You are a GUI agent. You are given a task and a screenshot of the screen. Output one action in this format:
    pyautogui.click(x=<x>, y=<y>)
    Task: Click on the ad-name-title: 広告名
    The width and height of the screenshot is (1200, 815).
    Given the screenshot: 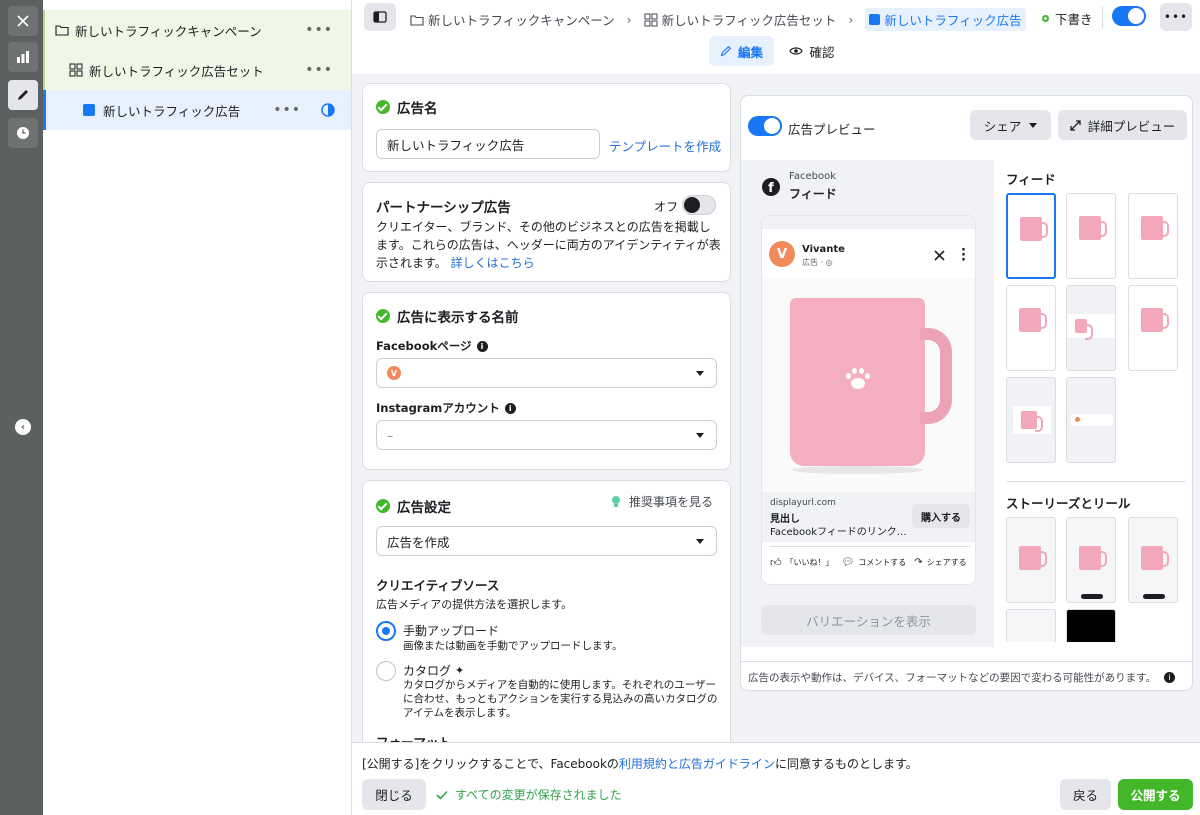 What is the action you would take?
    pyautogui.click(x=417, y=109)
    